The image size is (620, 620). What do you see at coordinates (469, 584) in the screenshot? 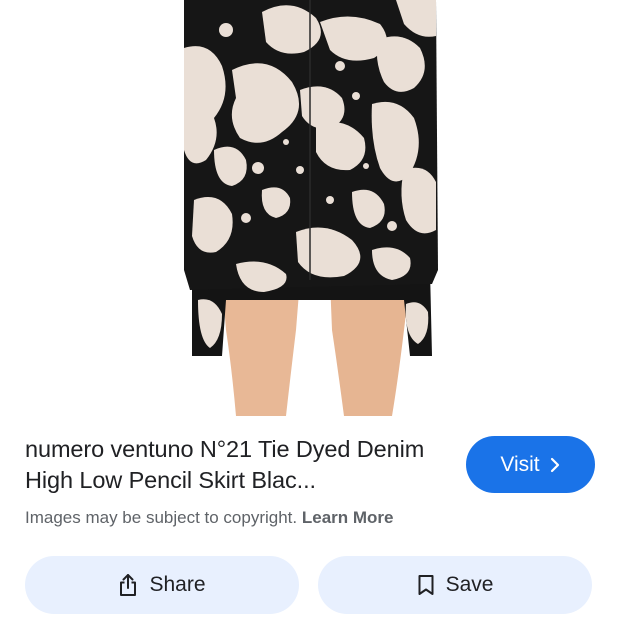
I see `save-label: Save` at bounding box center [469, 584].